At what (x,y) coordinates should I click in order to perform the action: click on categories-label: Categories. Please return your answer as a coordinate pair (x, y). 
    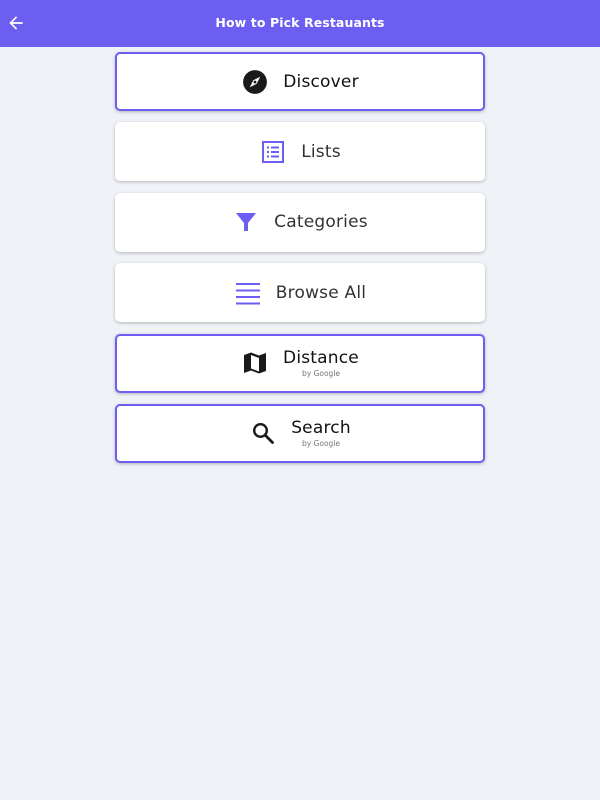
    Looking at the image, I should click on (321, 222).